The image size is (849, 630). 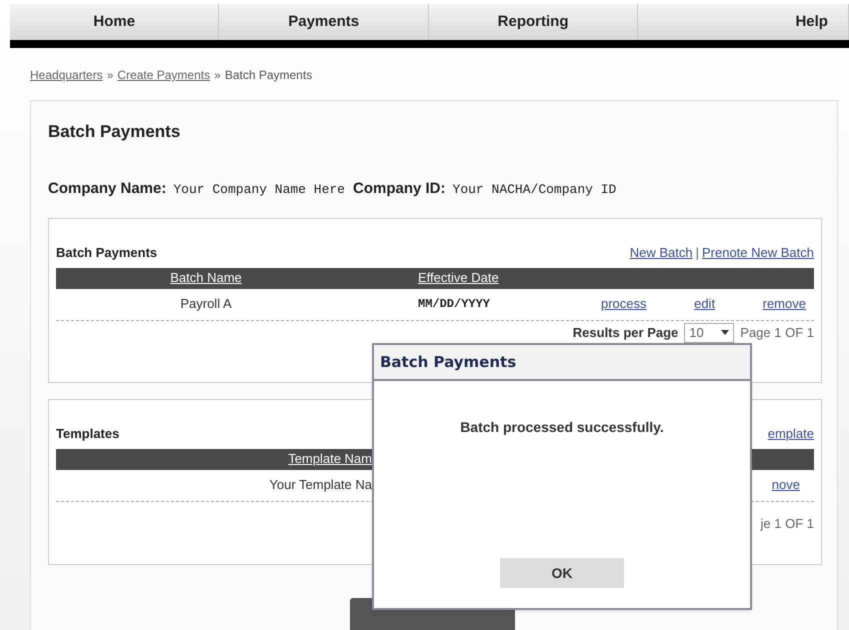 I want to click on company-value: Your Company Name Here, so click(x=259, y=189).